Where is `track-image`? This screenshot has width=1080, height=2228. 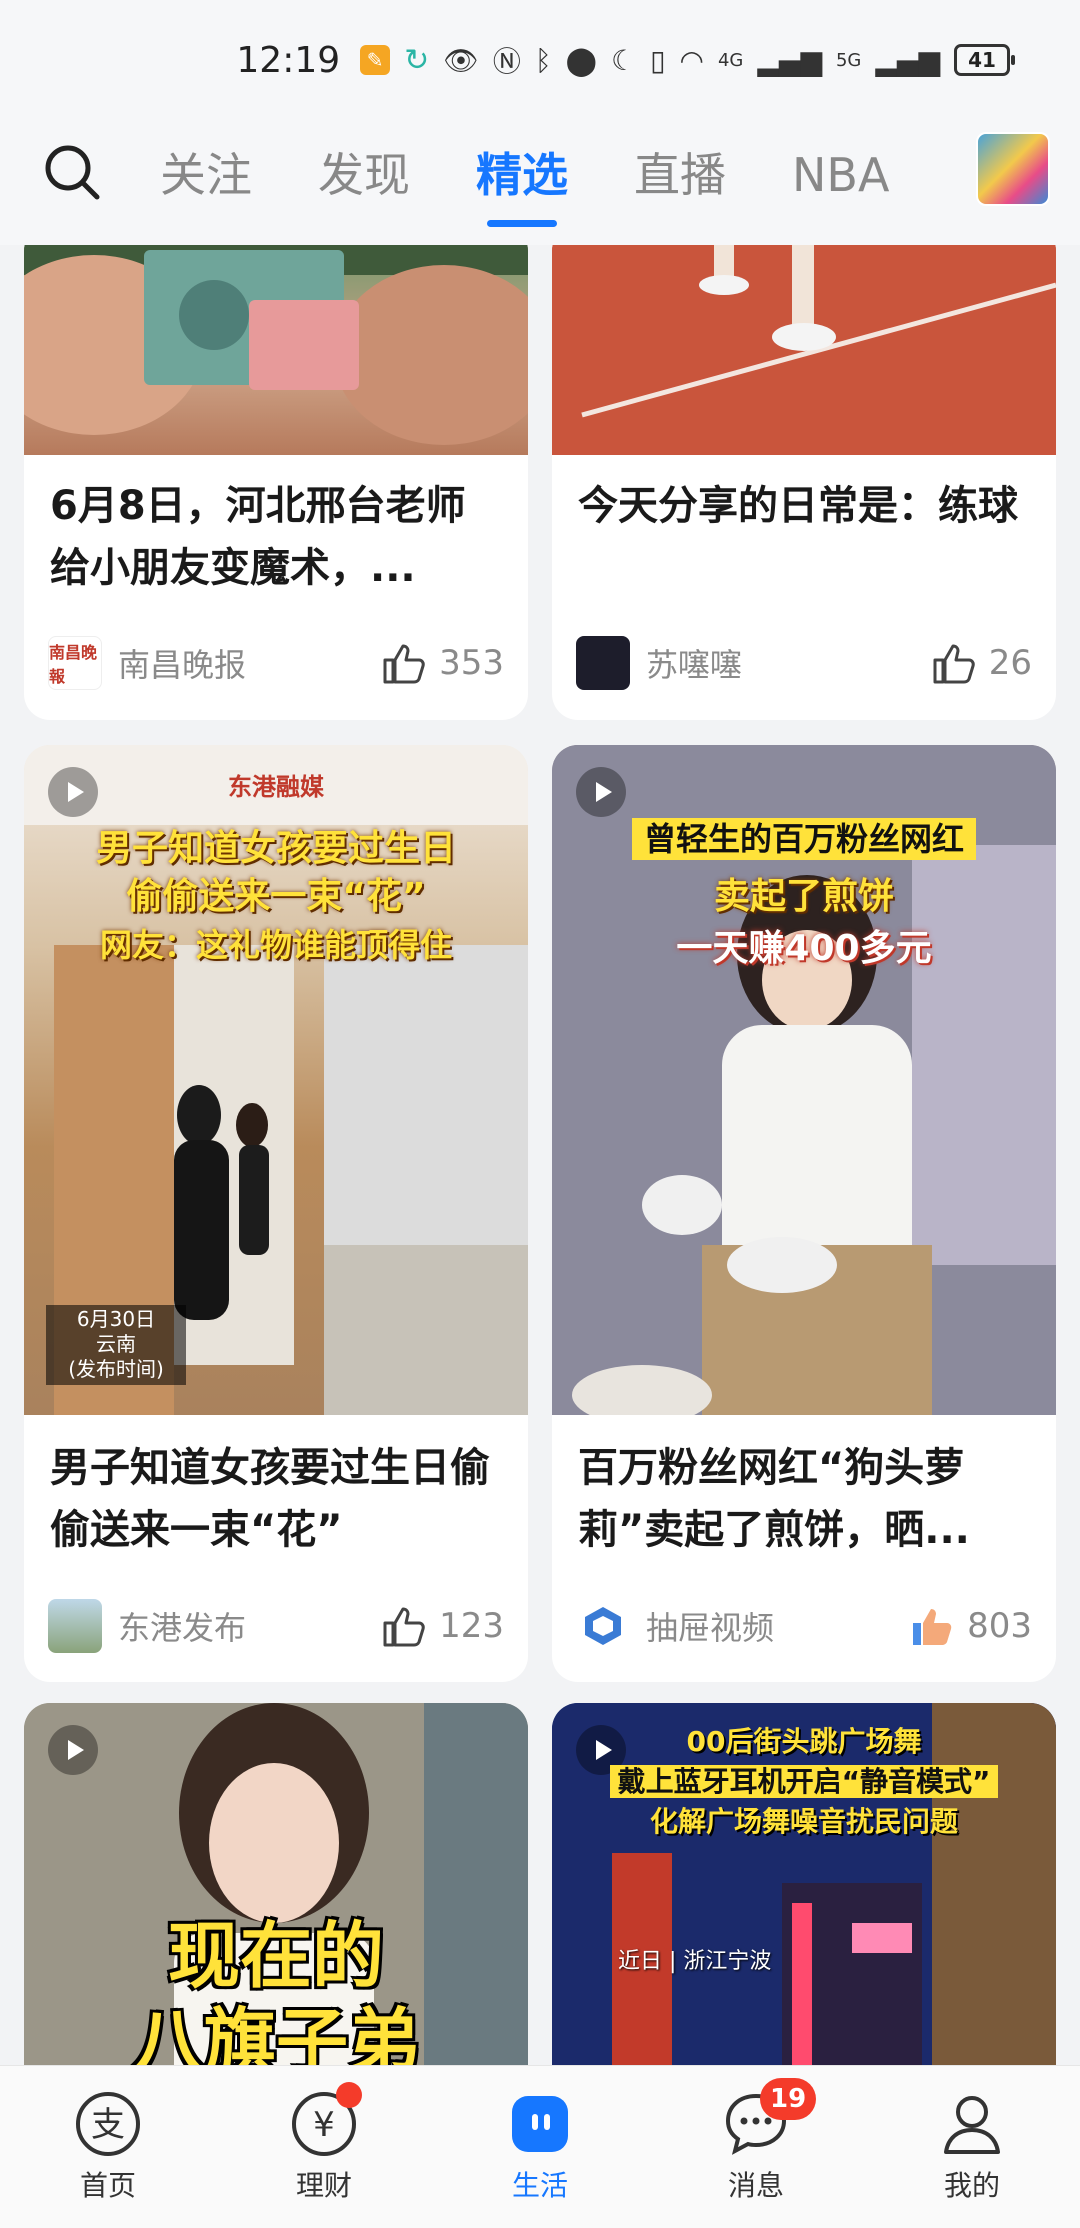 track-image is located at coordinates (804, 350).